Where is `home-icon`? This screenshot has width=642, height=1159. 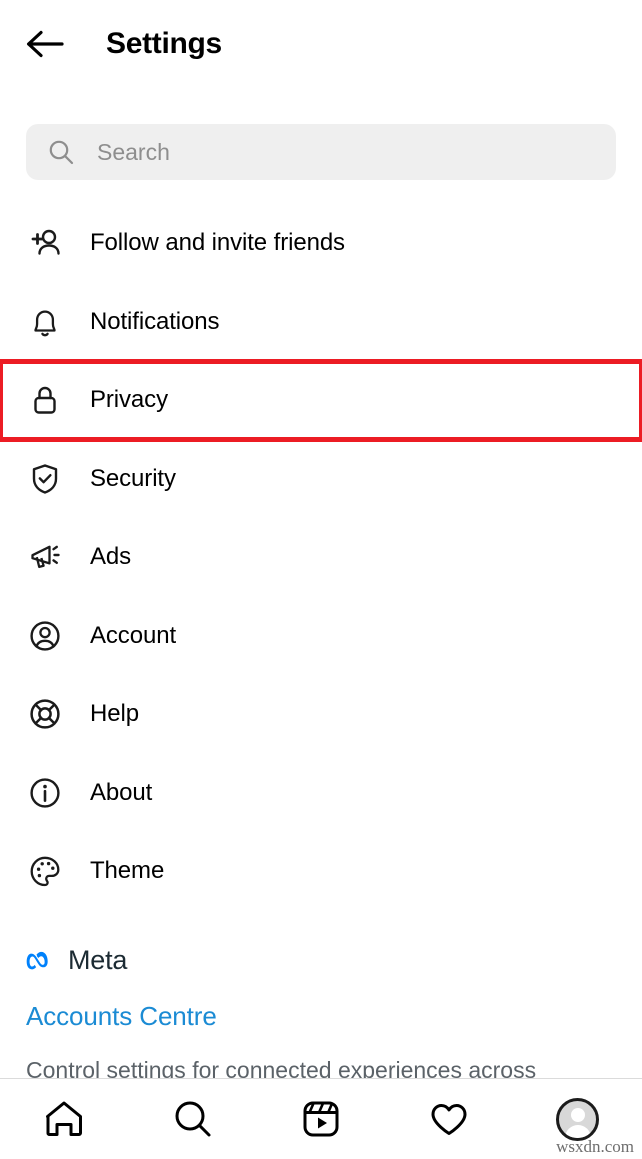 home-icon is located at coordinates (64, 1118).